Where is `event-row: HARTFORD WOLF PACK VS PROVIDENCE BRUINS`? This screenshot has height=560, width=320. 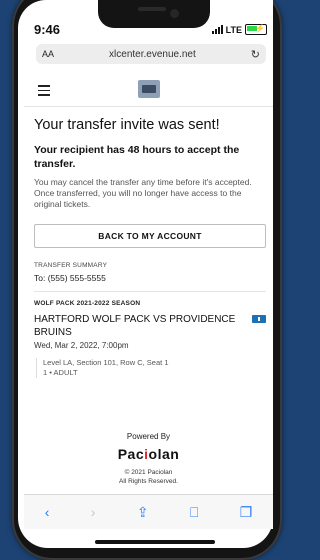 event-row: HARTFORD WOLF PACK VS PROVIDENCE BRUINS is located at coordinates (150, 326).